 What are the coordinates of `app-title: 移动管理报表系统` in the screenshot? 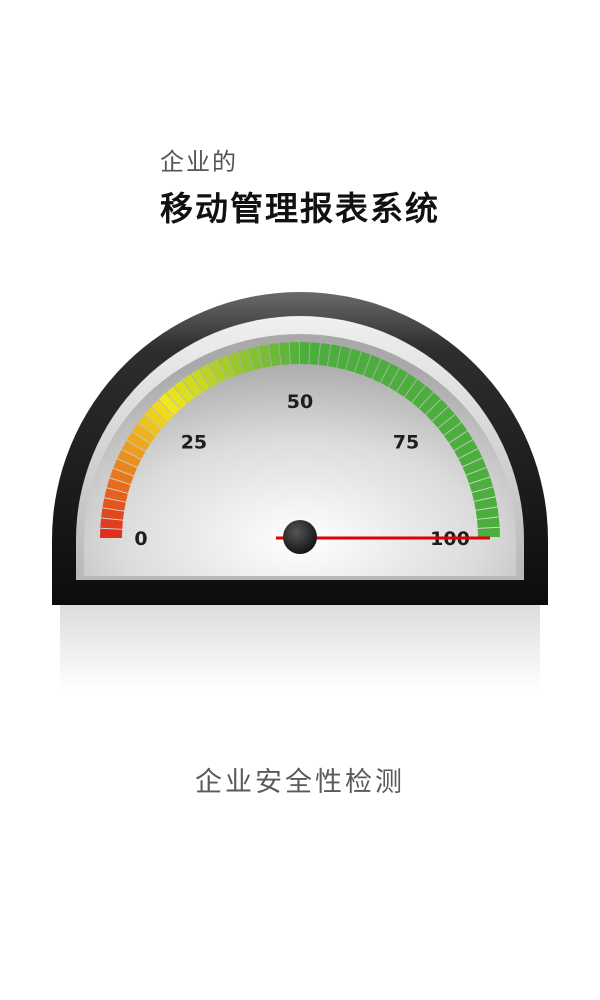 It's located at (300, 208).